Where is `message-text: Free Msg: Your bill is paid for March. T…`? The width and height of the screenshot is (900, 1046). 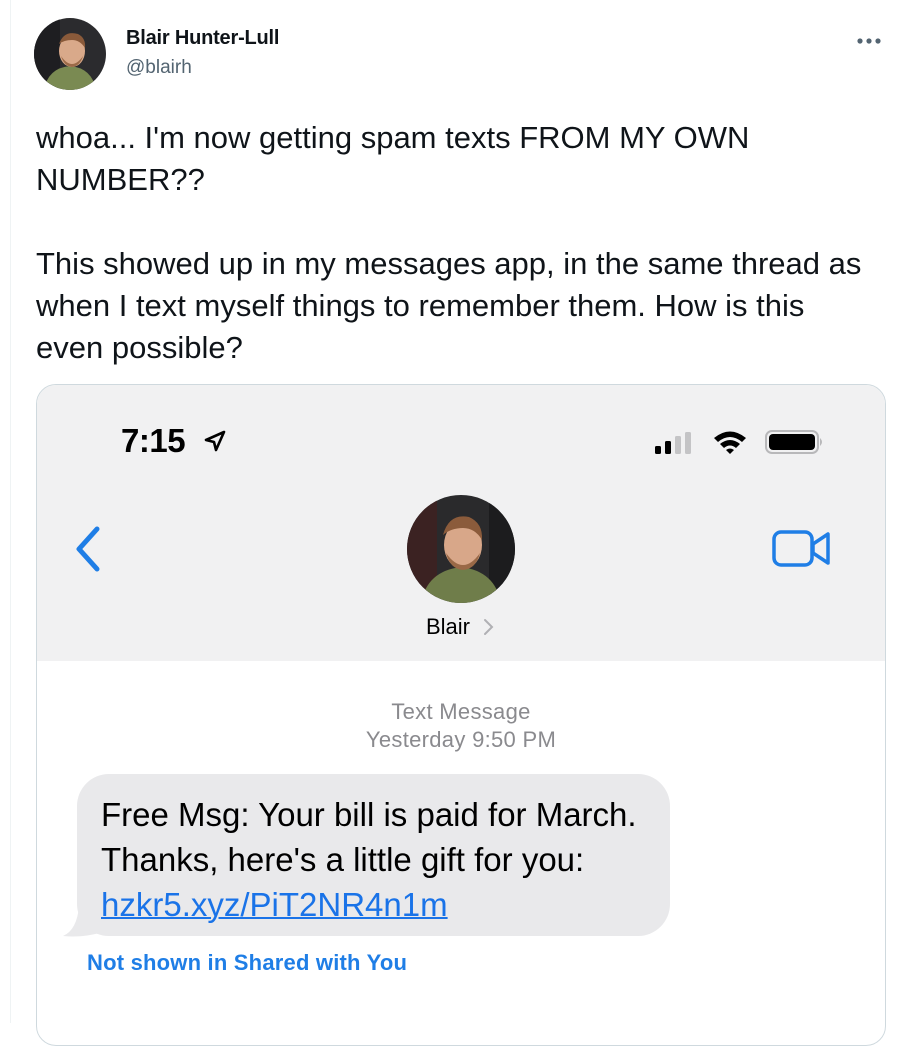 message-text: Free Msg: Your bill is paid for March. T… is located at coordinates (369, 837).